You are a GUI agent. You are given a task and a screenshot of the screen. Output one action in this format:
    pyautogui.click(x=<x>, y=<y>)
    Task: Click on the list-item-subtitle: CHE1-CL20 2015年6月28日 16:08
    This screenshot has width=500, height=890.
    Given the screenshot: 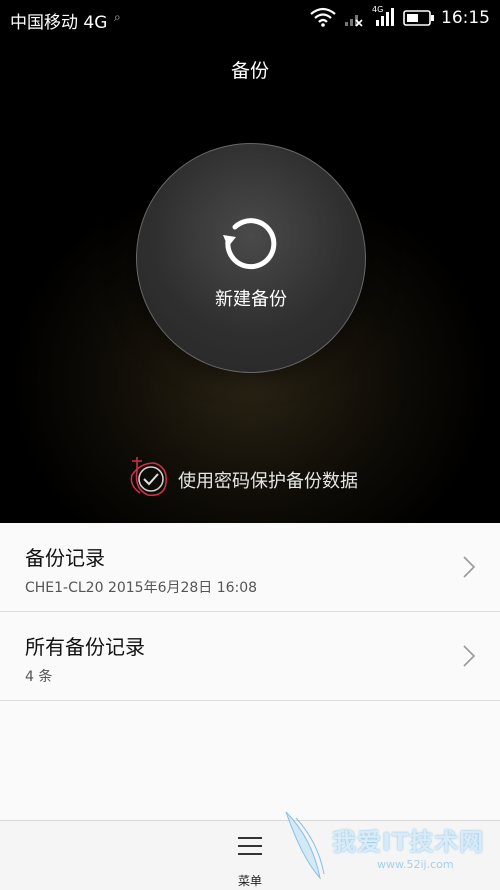 What is the action you would take?
    pyautogui.click(x=141, y=588)
    